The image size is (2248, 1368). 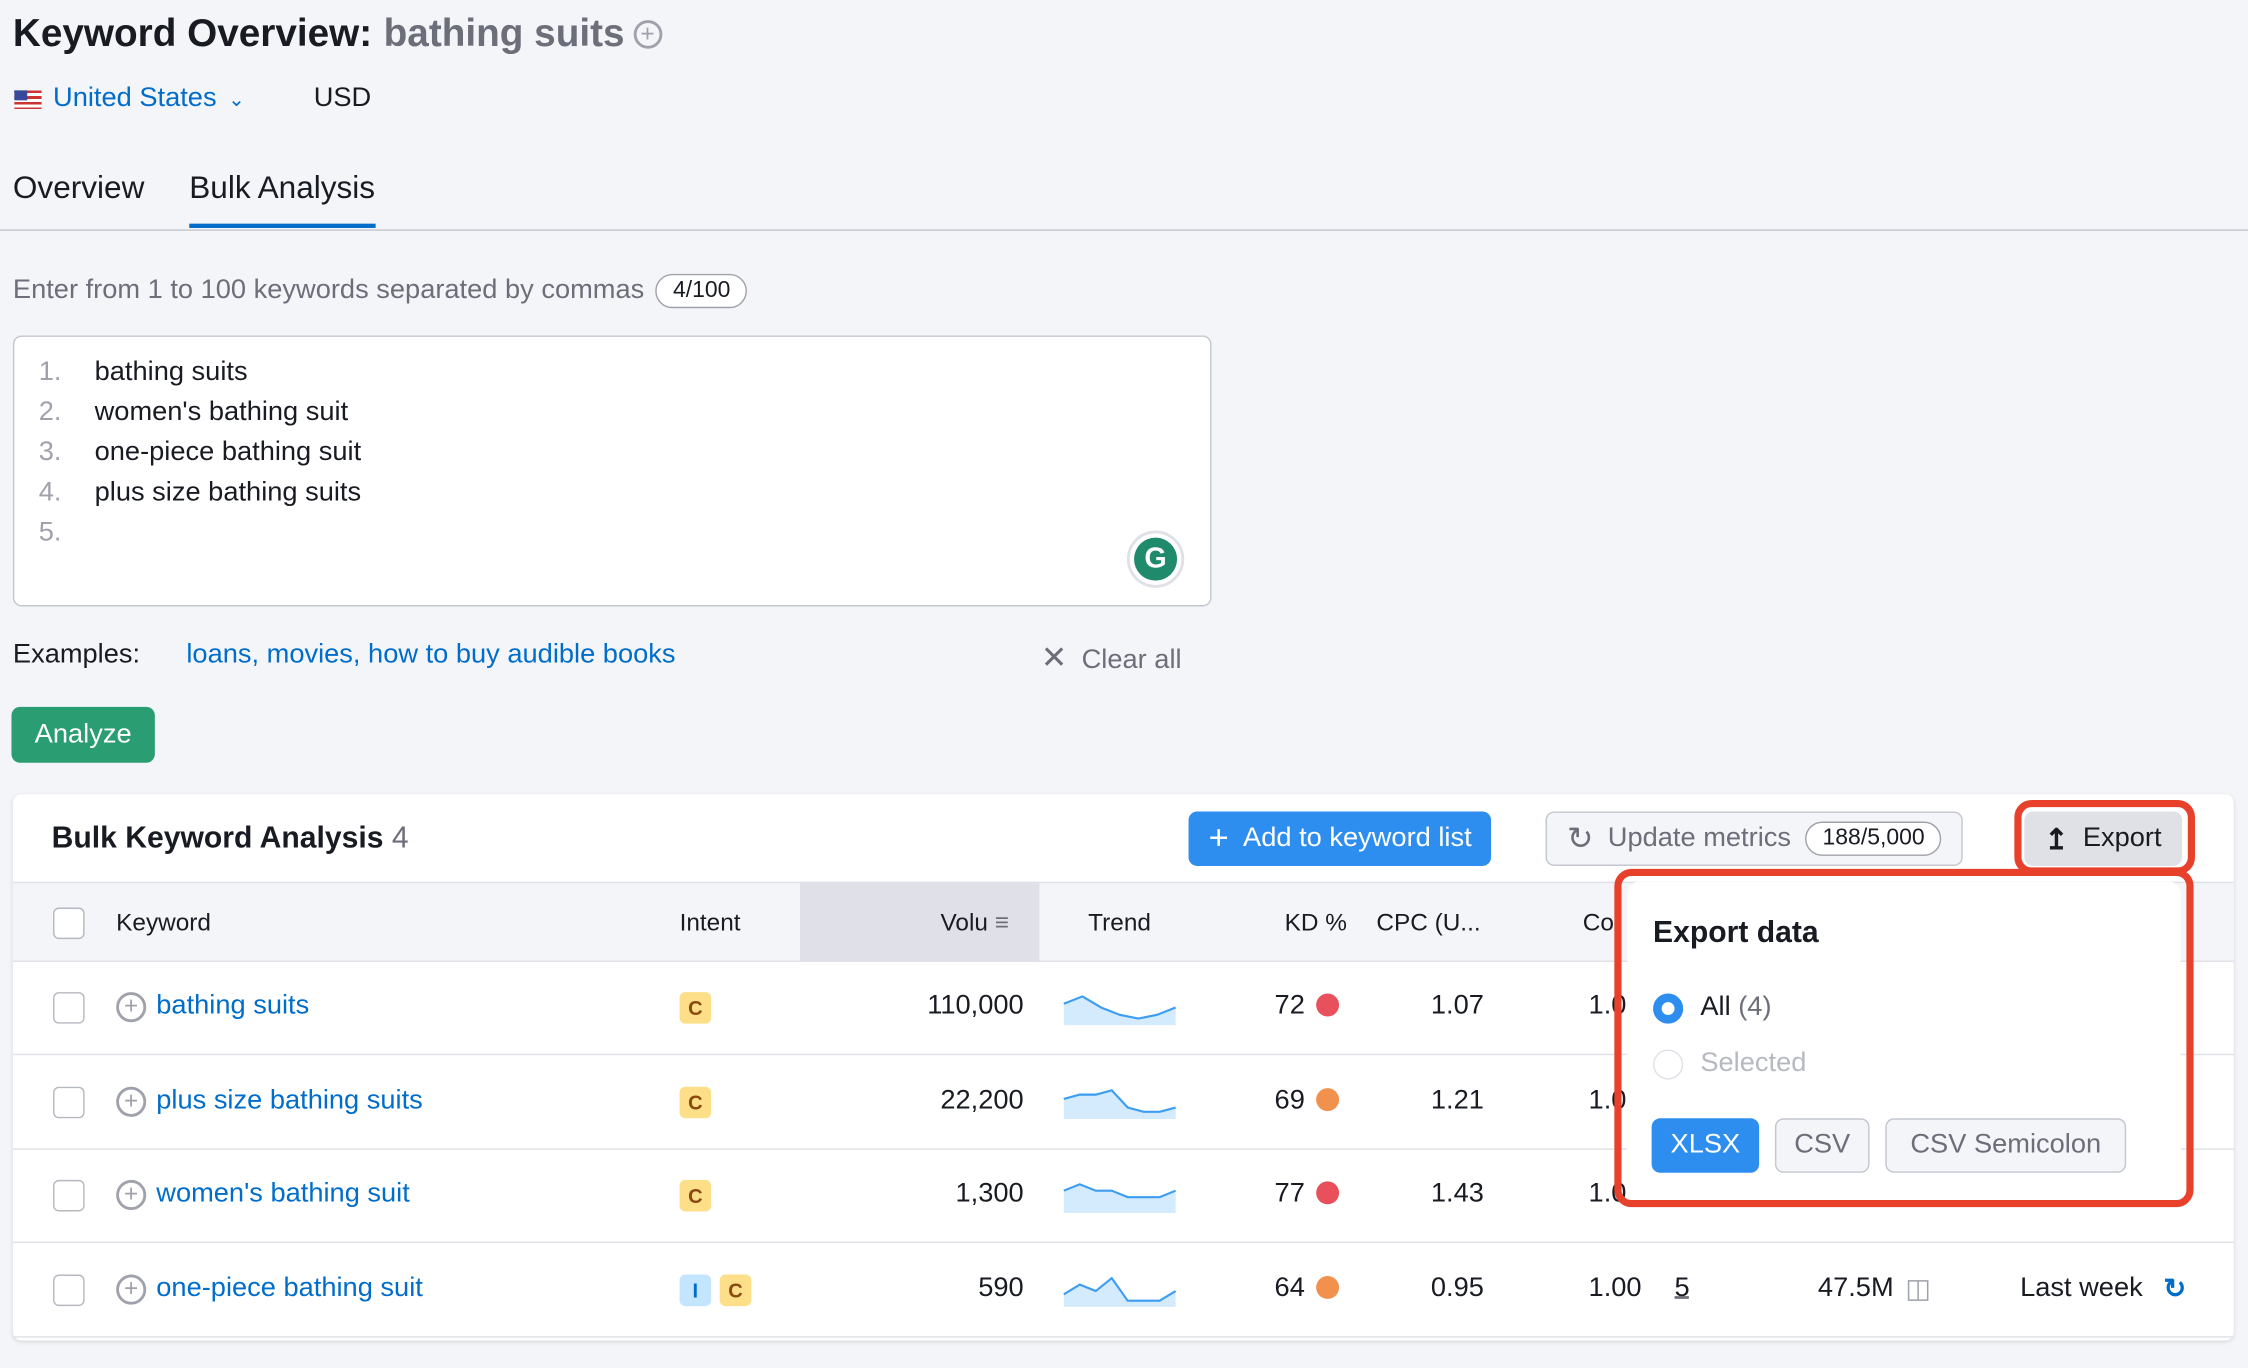 I want to click on title-keyword: bathing suits, so click(x=504, y=33).